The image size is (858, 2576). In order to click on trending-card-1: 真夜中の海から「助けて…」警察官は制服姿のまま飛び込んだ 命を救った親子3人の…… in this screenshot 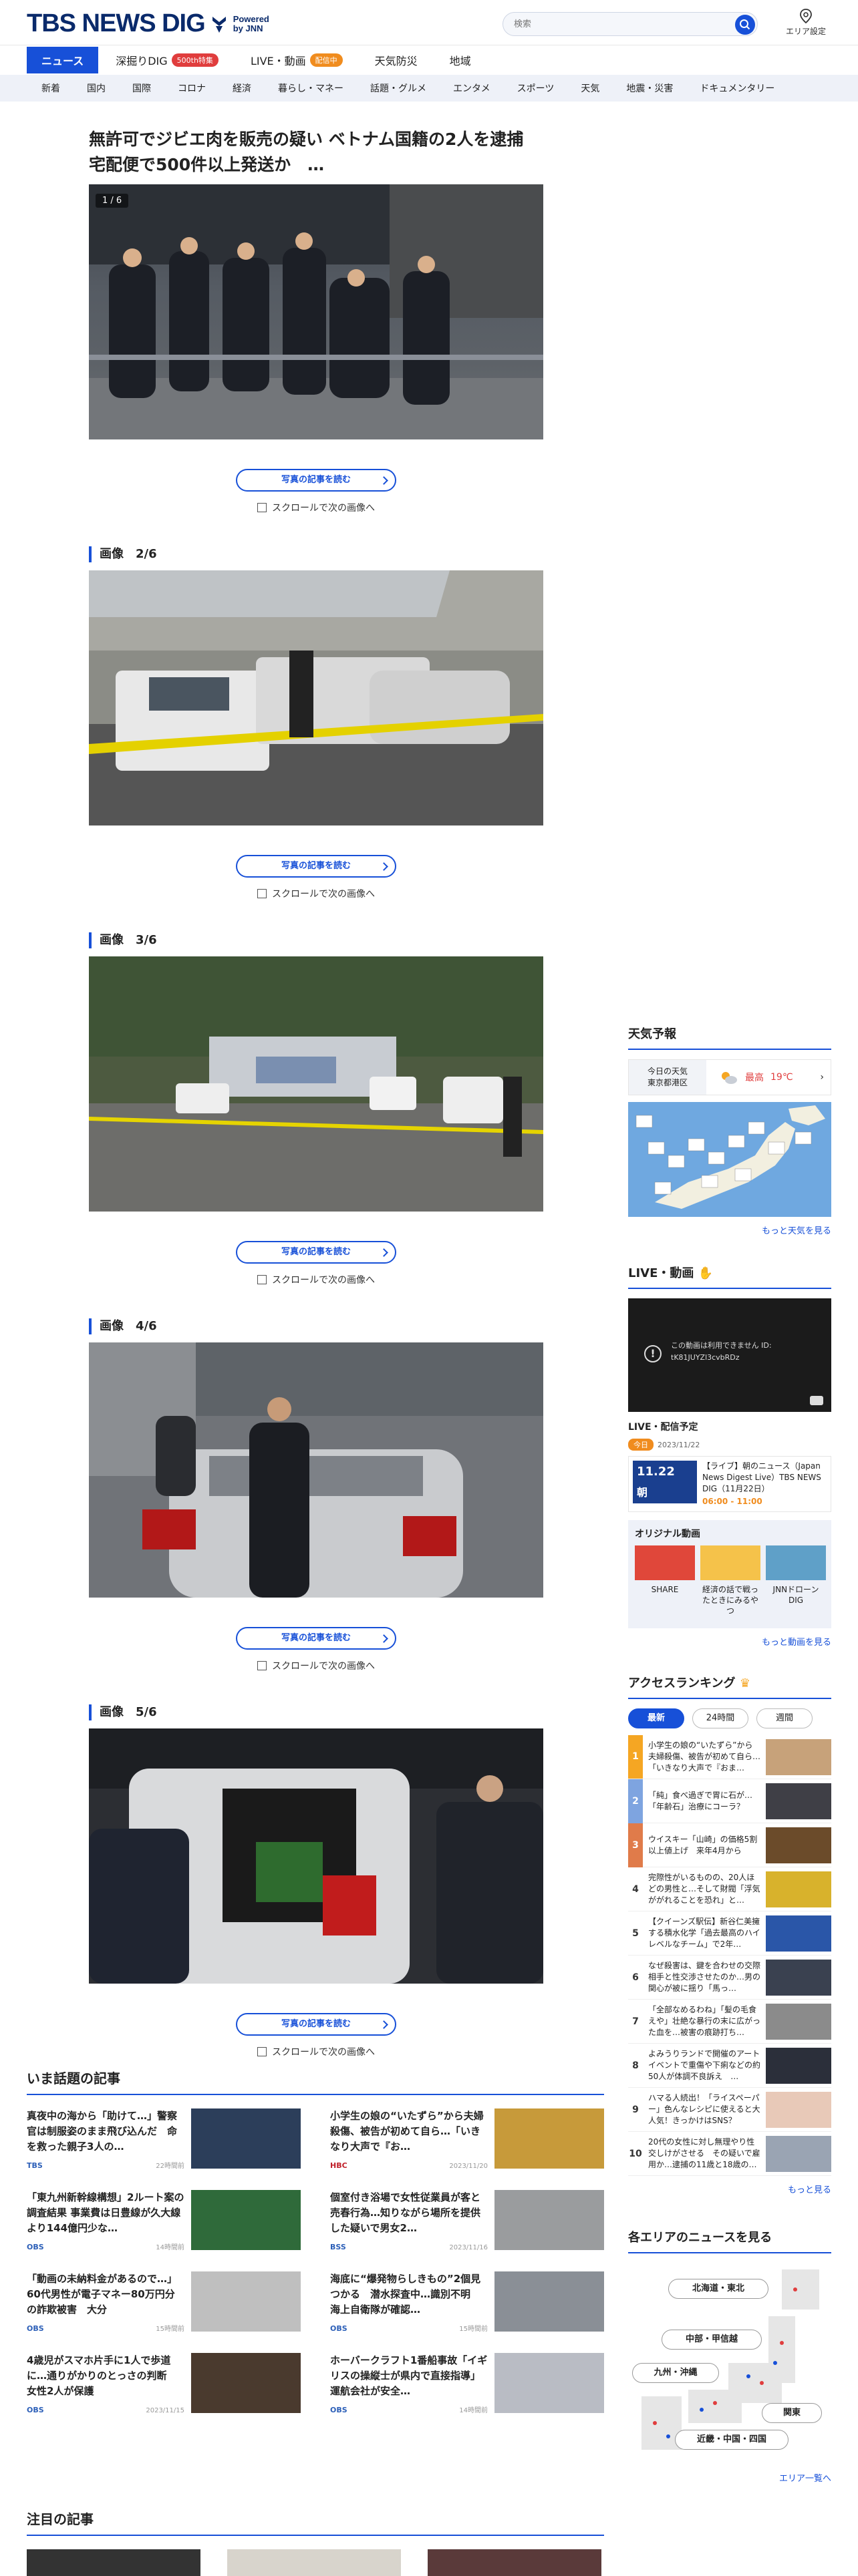, I will do `click(164, 2140)`.